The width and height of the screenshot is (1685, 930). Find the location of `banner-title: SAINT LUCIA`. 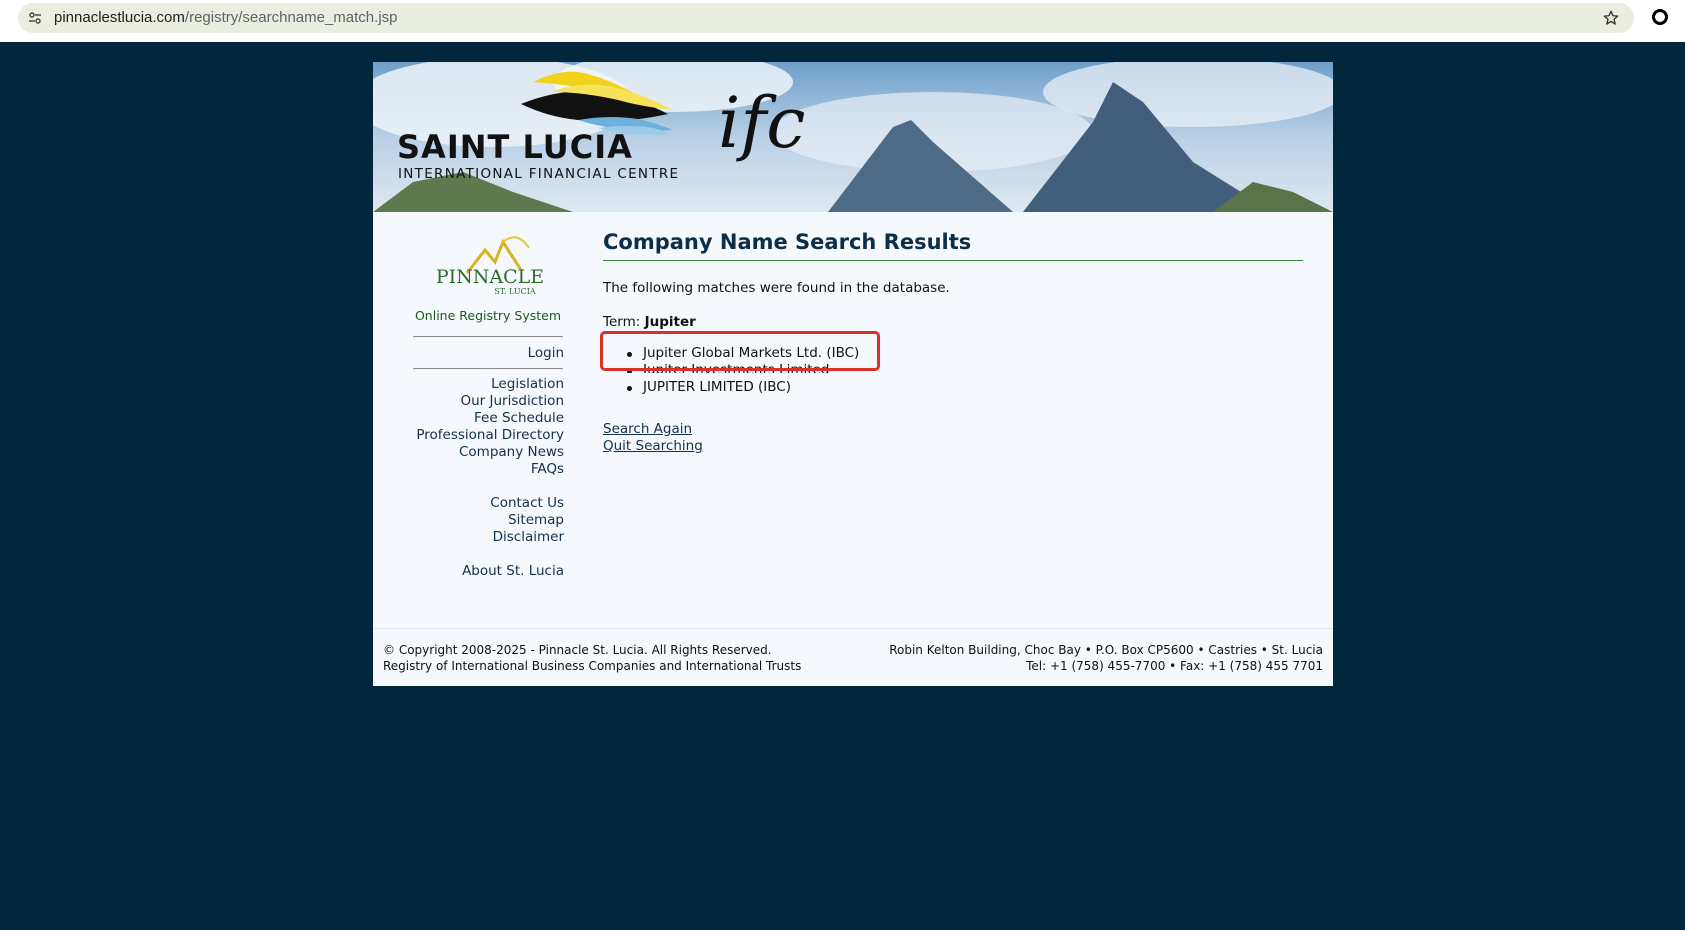

banner-title: SAINT LUCIA is located at coordinates (515, 147).